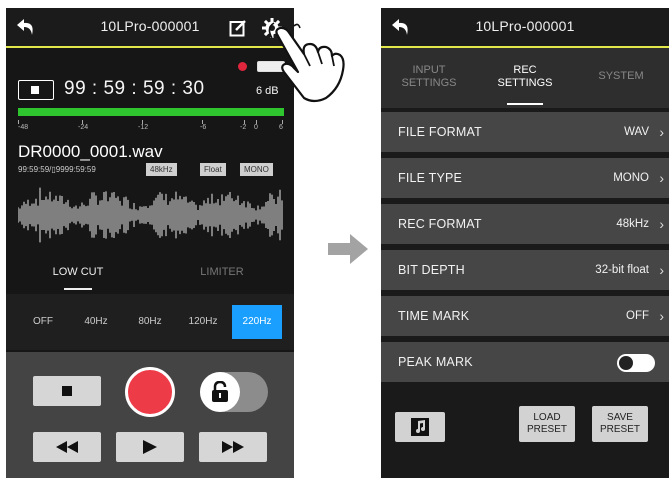  I want to click on low-cut-80hz: 80Hz, so click(150, 321).